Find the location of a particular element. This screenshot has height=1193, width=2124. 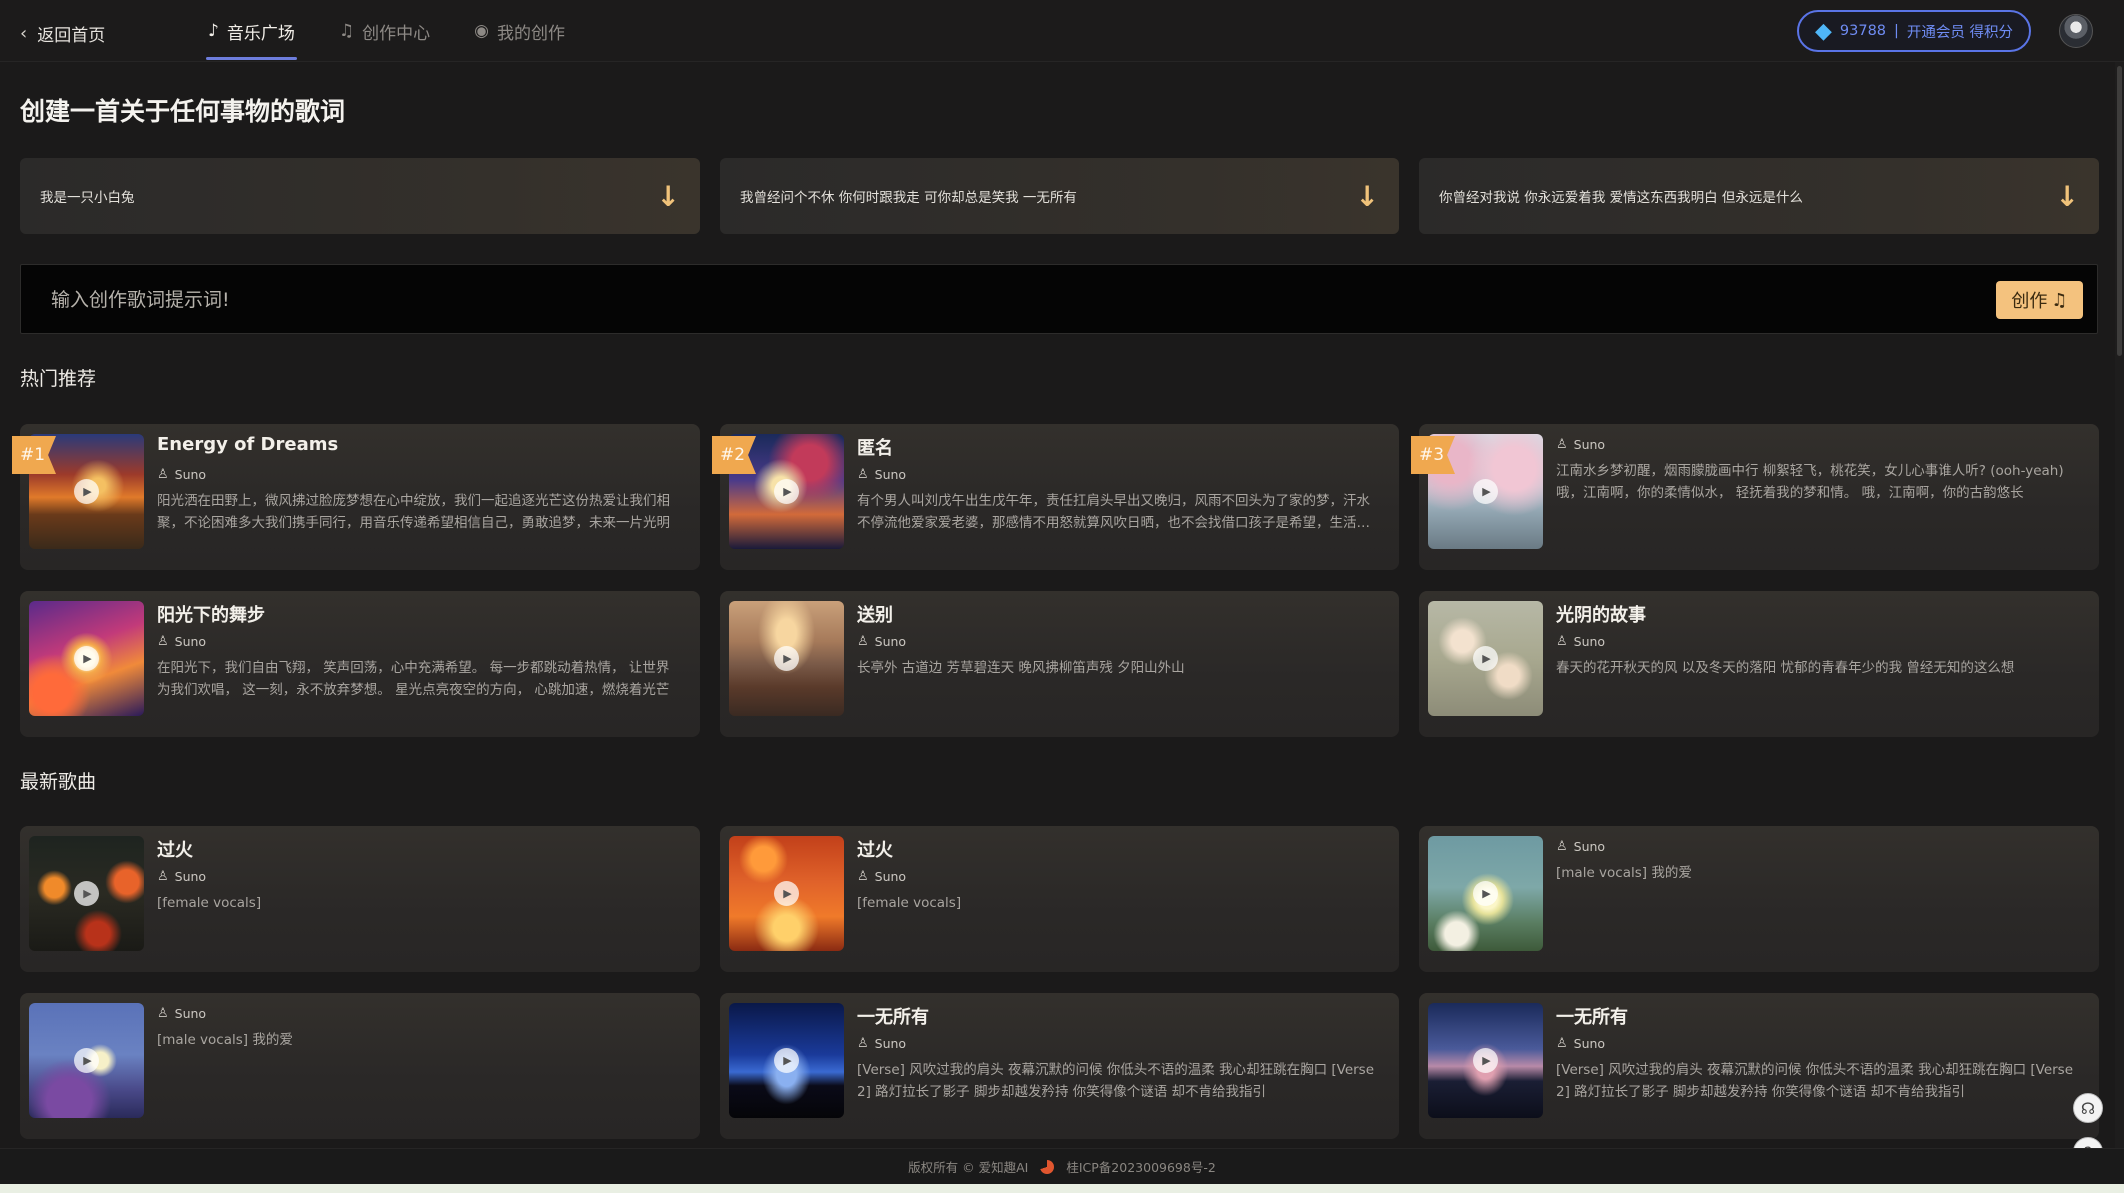

song-title: Energy of Dreams is located at coordinates (248, 444).